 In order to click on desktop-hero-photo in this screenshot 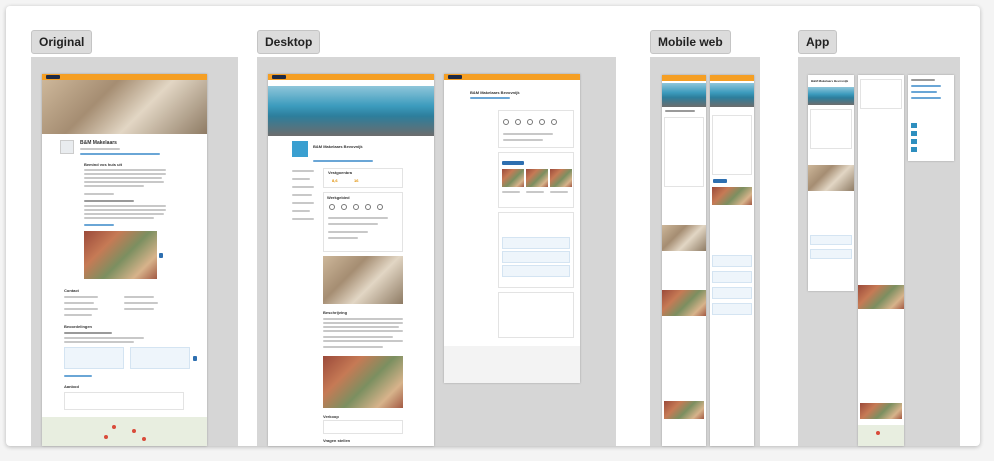, I will do `click(351, 111)`.